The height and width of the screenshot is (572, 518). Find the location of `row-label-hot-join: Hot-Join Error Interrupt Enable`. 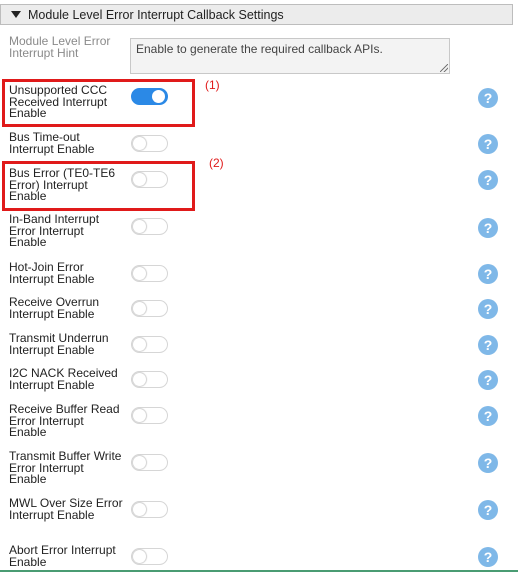

row-label-hot-join: Hot-Join Error Interrupt Enable is located at coordinates (52, 273).